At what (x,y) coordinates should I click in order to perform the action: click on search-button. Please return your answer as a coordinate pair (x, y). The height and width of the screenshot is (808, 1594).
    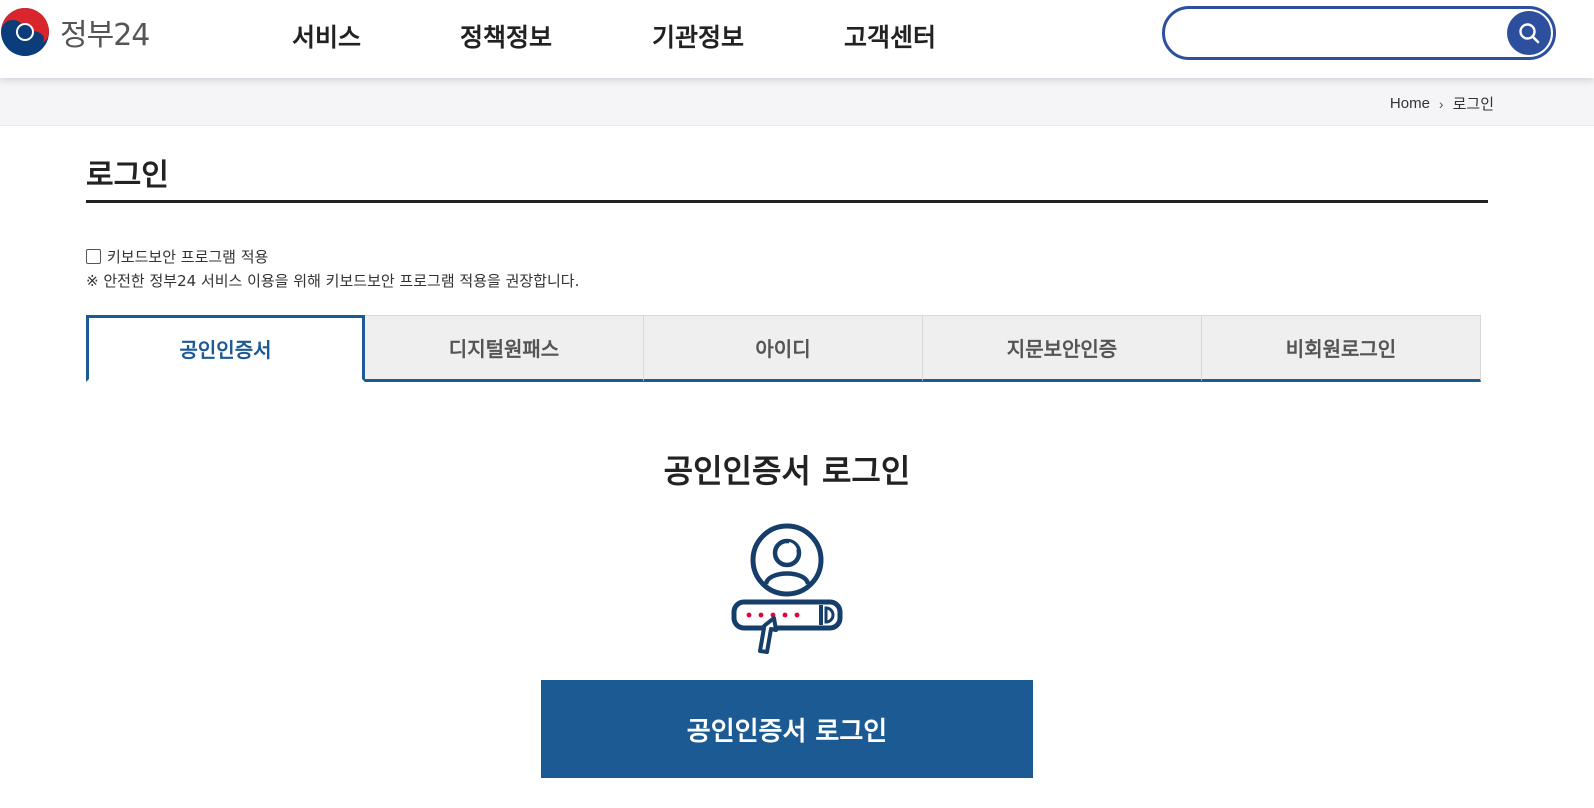
    Looking at the image, I should click on (1529, 33).